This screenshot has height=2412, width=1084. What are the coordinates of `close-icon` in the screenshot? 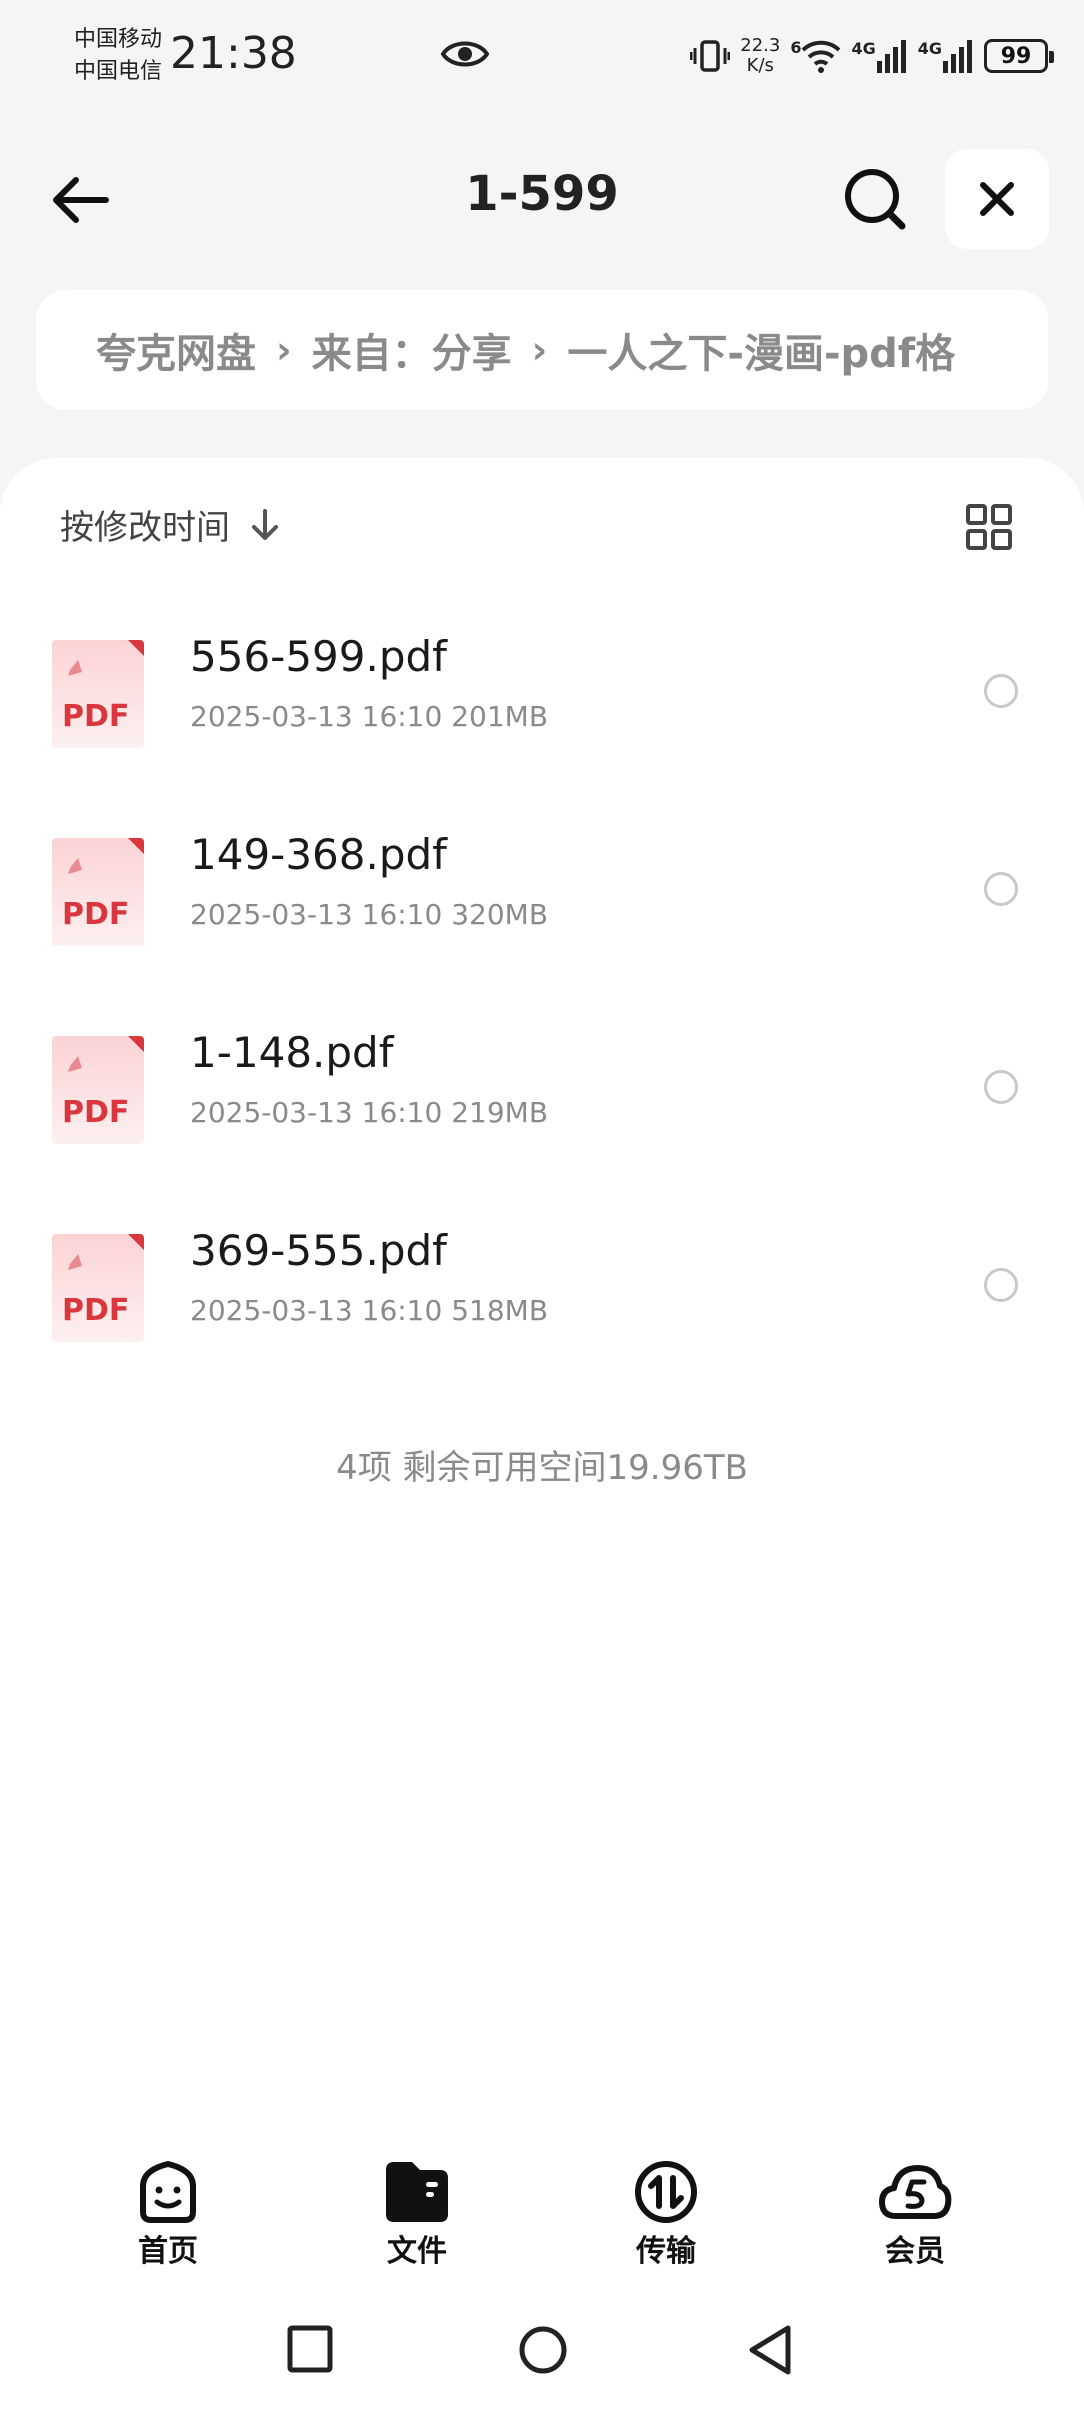 It's located at (997, 199).